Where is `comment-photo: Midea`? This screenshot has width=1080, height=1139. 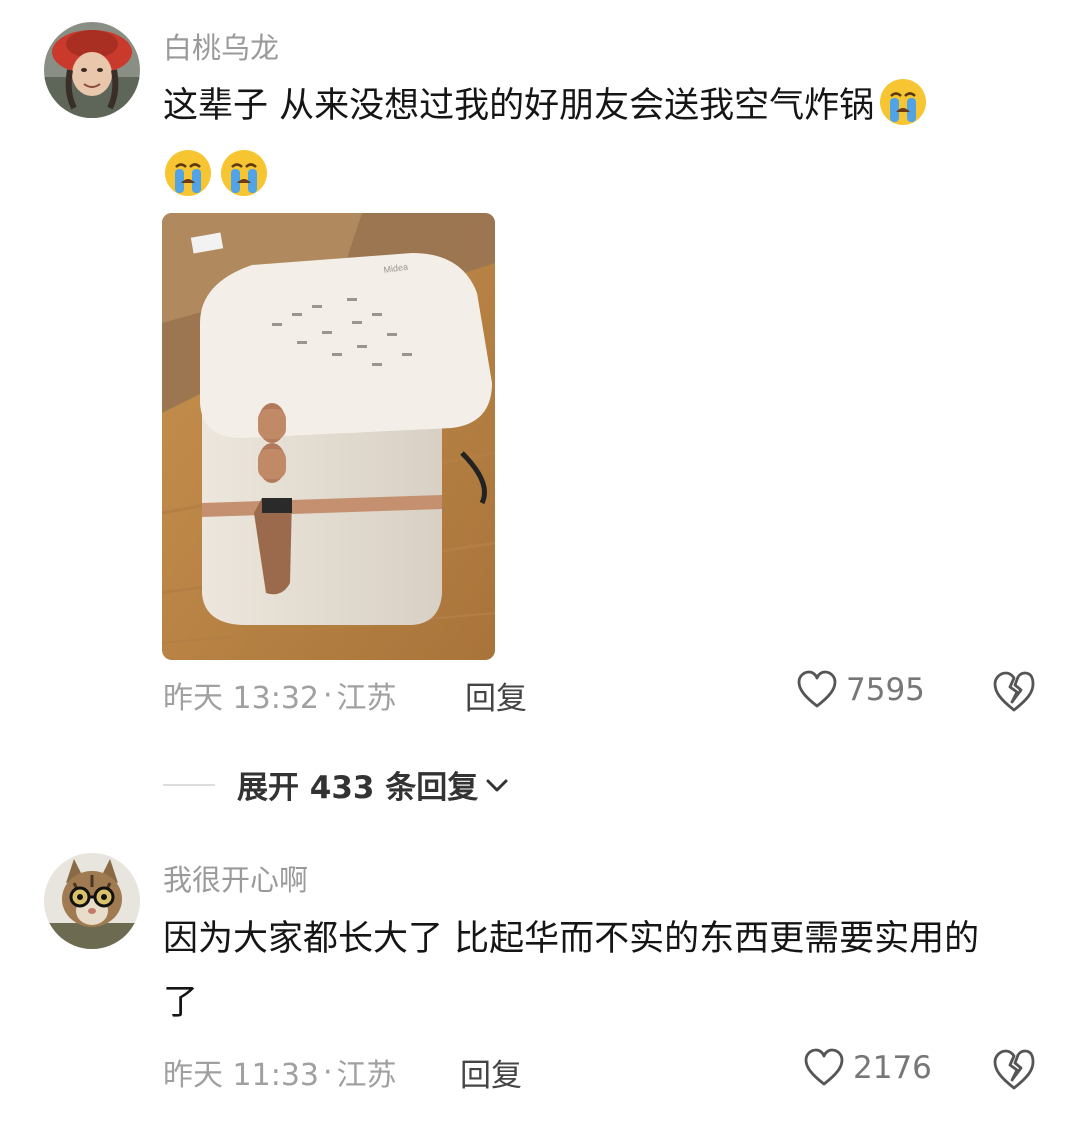 comment-photo: Midea is located at coordinates (328, 436).